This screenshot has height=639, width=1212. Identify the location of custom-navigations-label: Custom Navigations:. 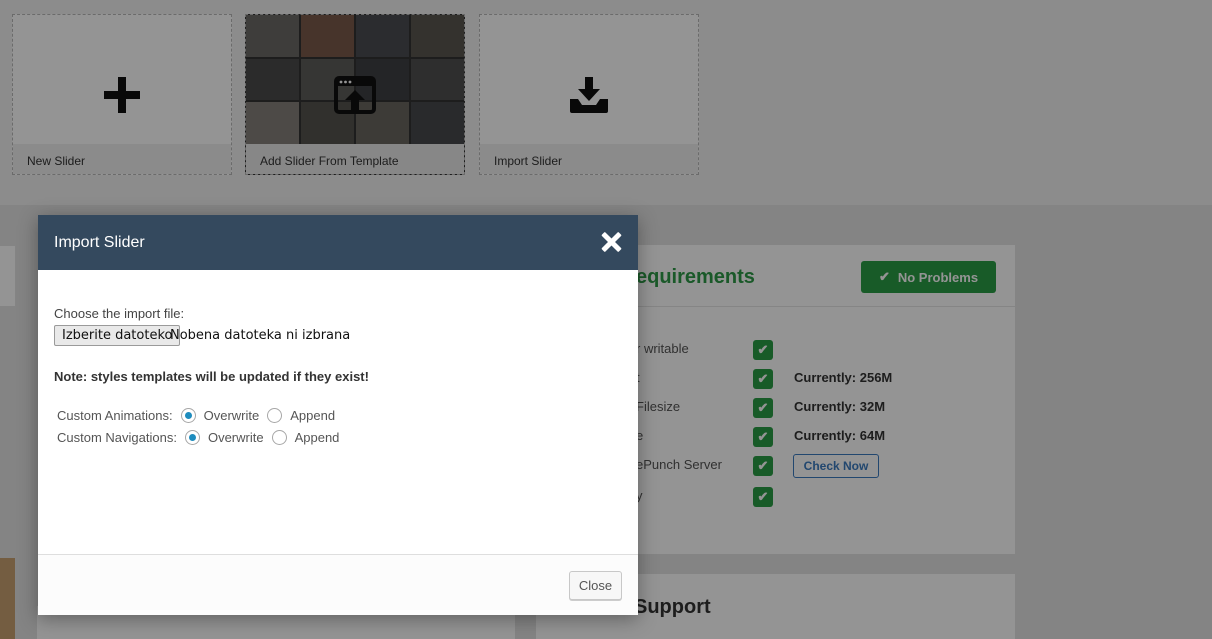
(117, 437).